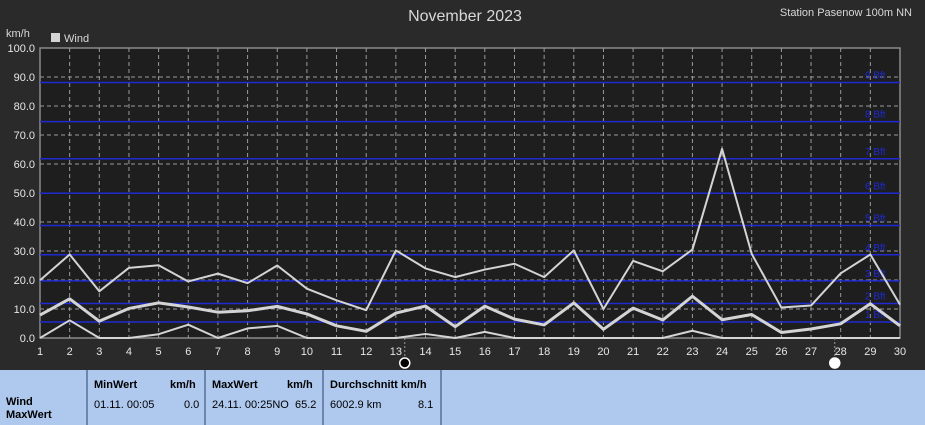 This screenshot has width=925, height=425. I want to click on y-tick-label: 90.0, so click(24, 78).